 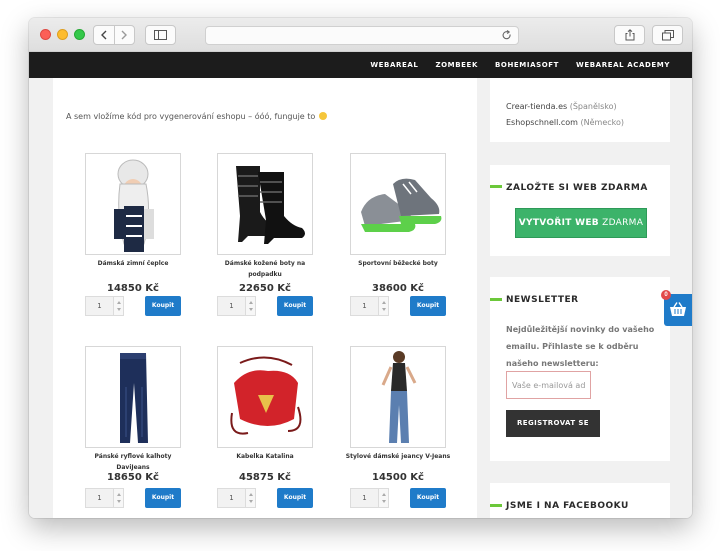 I want to click on running-shoes-photo, so click(x=401, y=205).